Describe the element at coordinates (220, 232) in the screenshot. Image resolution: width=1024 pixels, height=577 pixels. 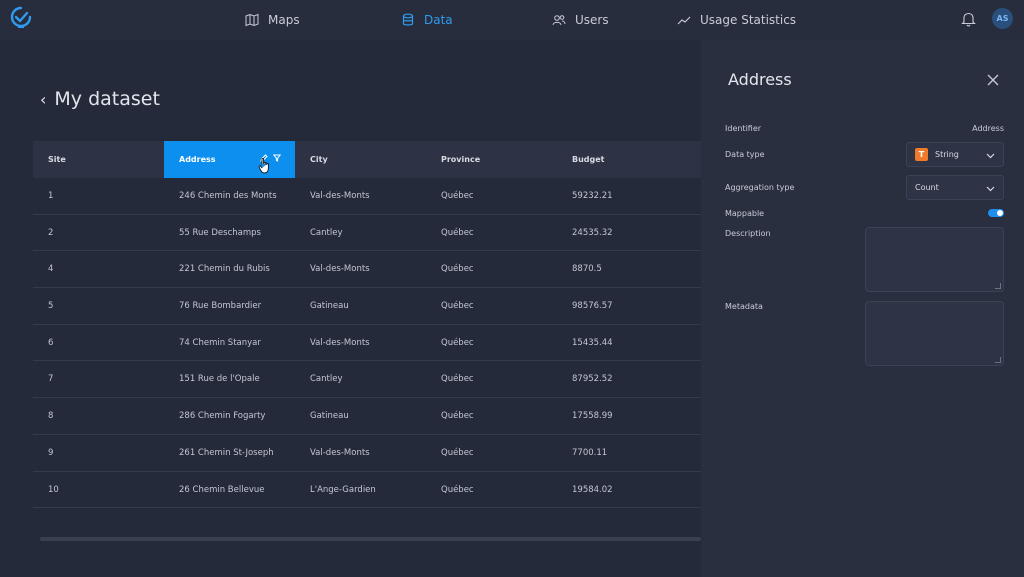
I see `cell-address: 55 Rue Deschamps` at that location.